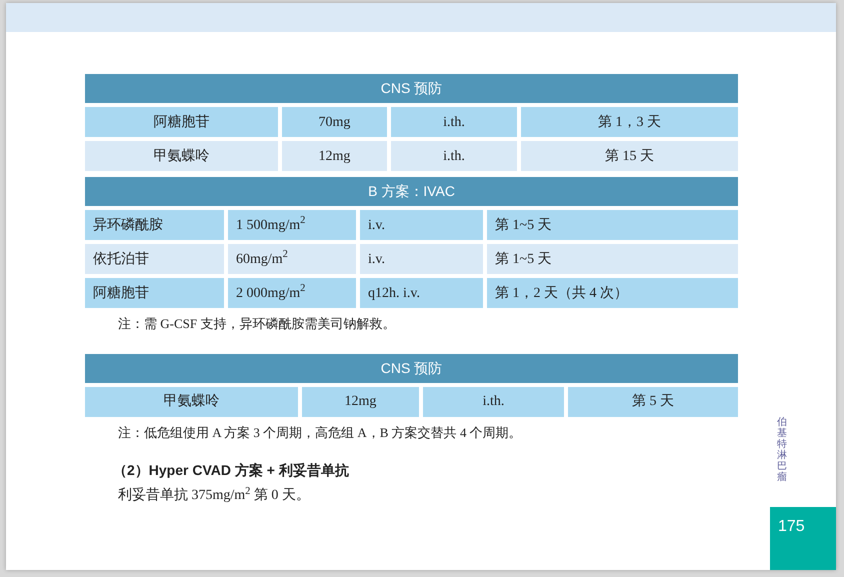  Describe the element at coordinates (629, 156) in the screenshot. I see `table-cell: 第 15 天` at that location.